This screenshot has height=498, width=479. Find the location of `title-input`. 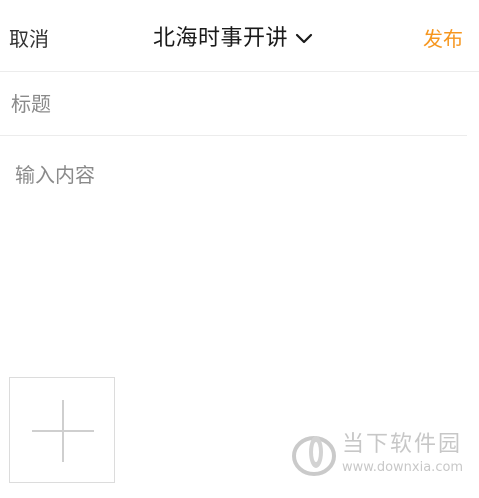

title-input is located at coordinates (238, 104).